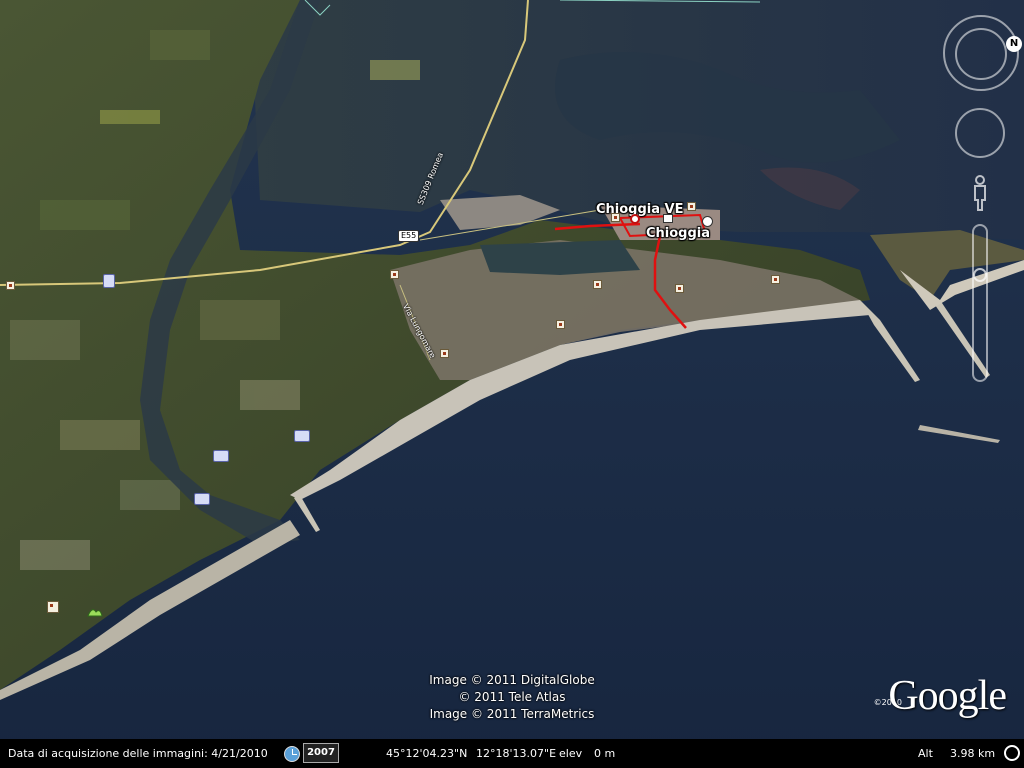  I want to click on copyright-line: Image © 2011 TerraMetrics, so click(512, 714).